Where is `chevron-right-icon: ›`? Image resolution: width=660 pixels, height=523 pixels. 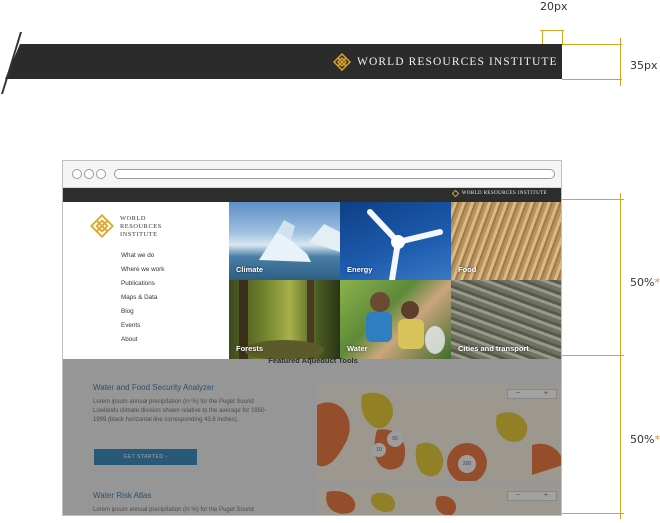 chevron-right-icon: › is located at coordinates (166, 457).